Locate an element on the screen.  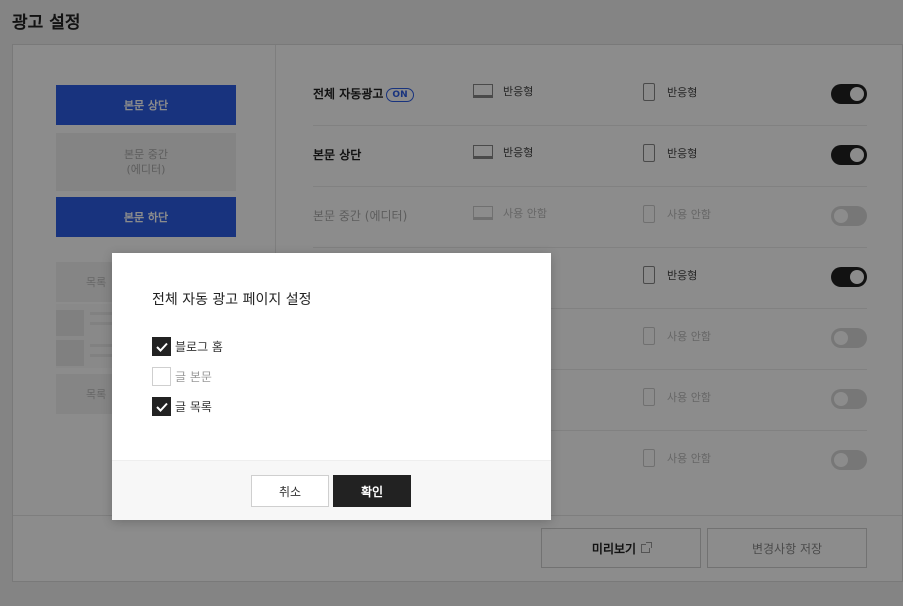
cancel-button: 취소 is located at coordinates (290, 491).